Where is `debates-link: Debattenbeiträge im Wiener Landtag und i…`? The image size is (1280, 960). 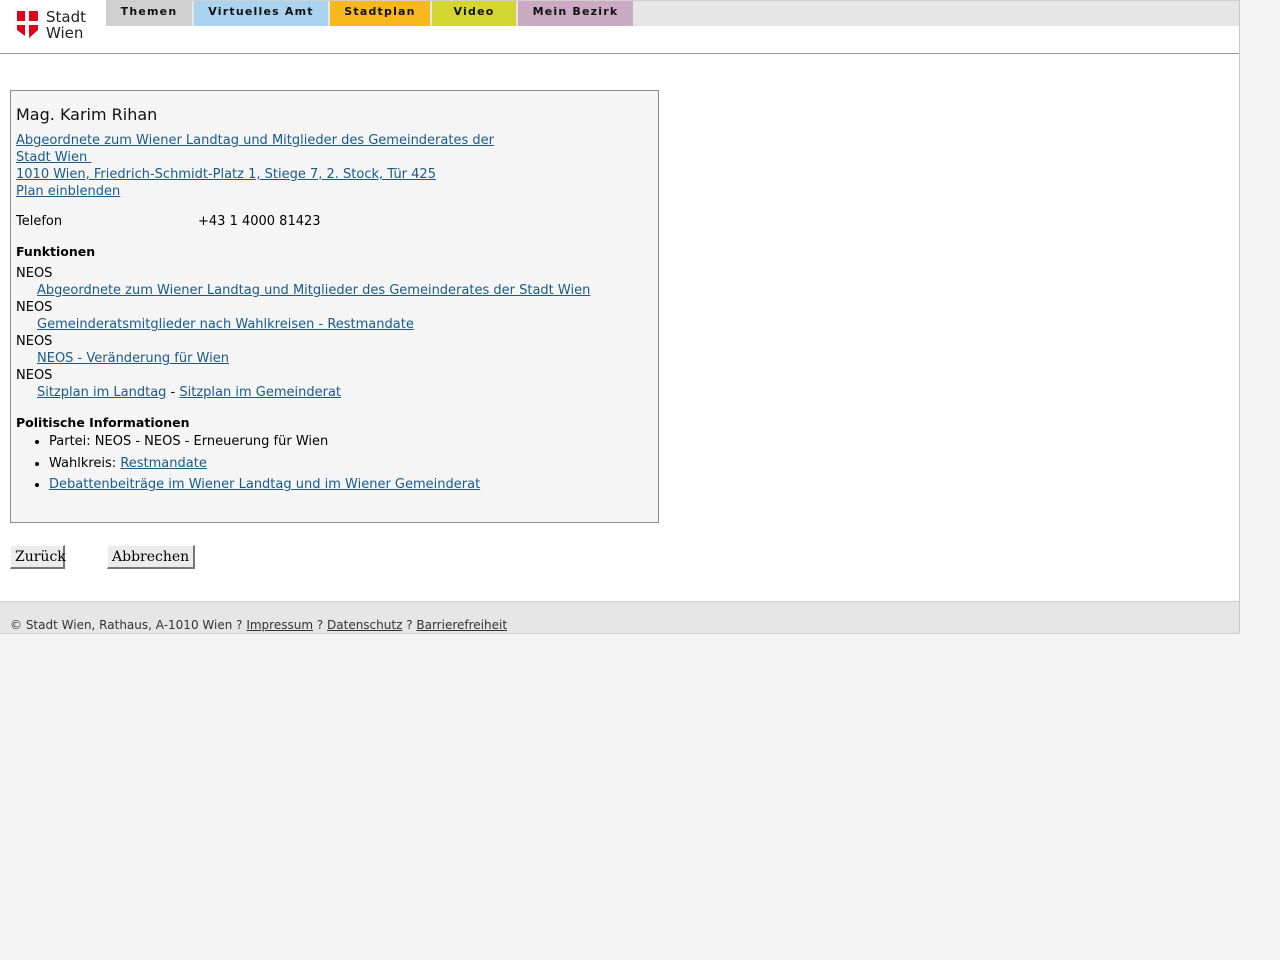
debates-link: Debattenbeiträge im Wiener Landtag und i… is located at coordinates (264, 484).